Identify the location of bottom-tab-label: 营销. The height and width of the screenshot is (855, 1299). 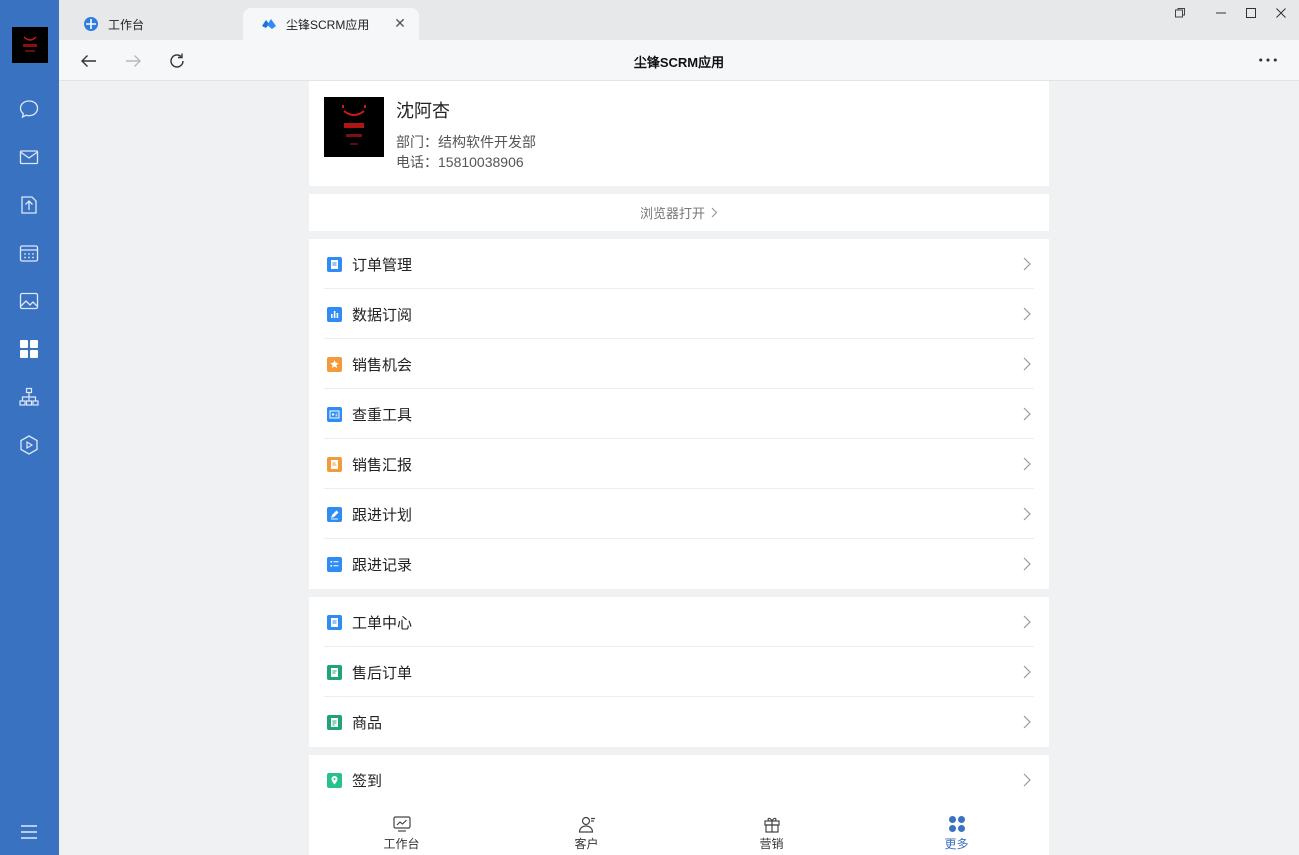
(771, 844).